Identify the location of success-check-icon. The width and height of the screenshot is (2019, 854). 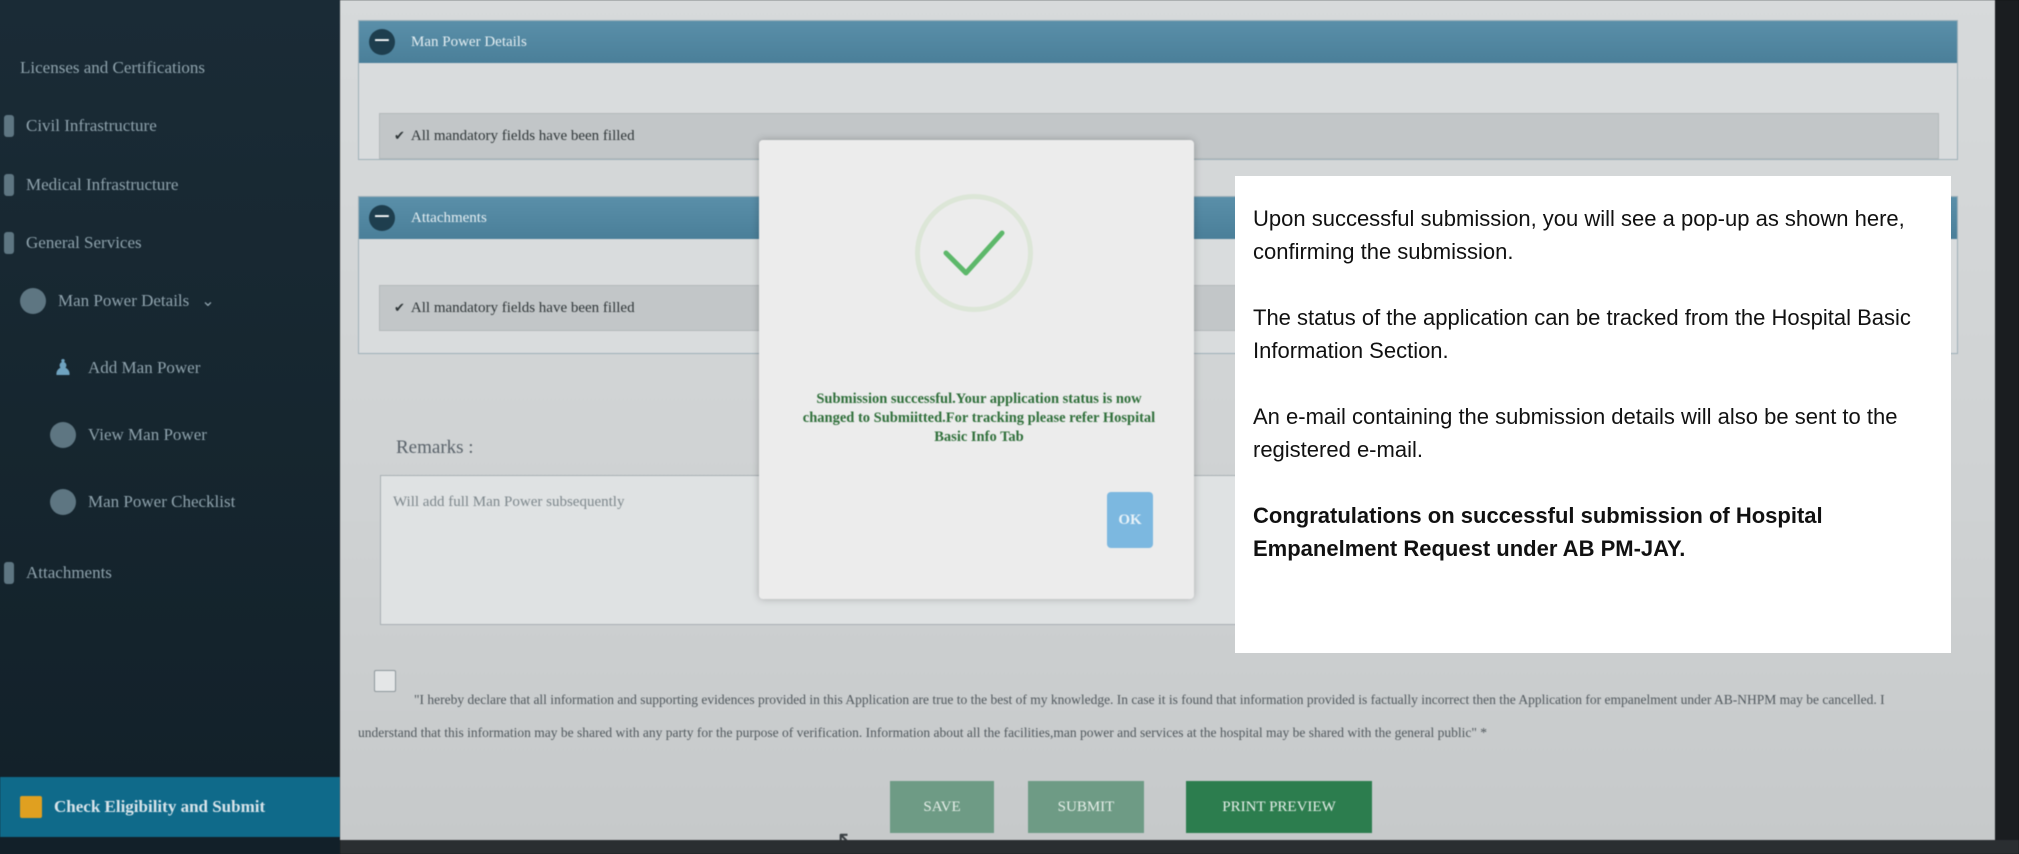
(974, 253).